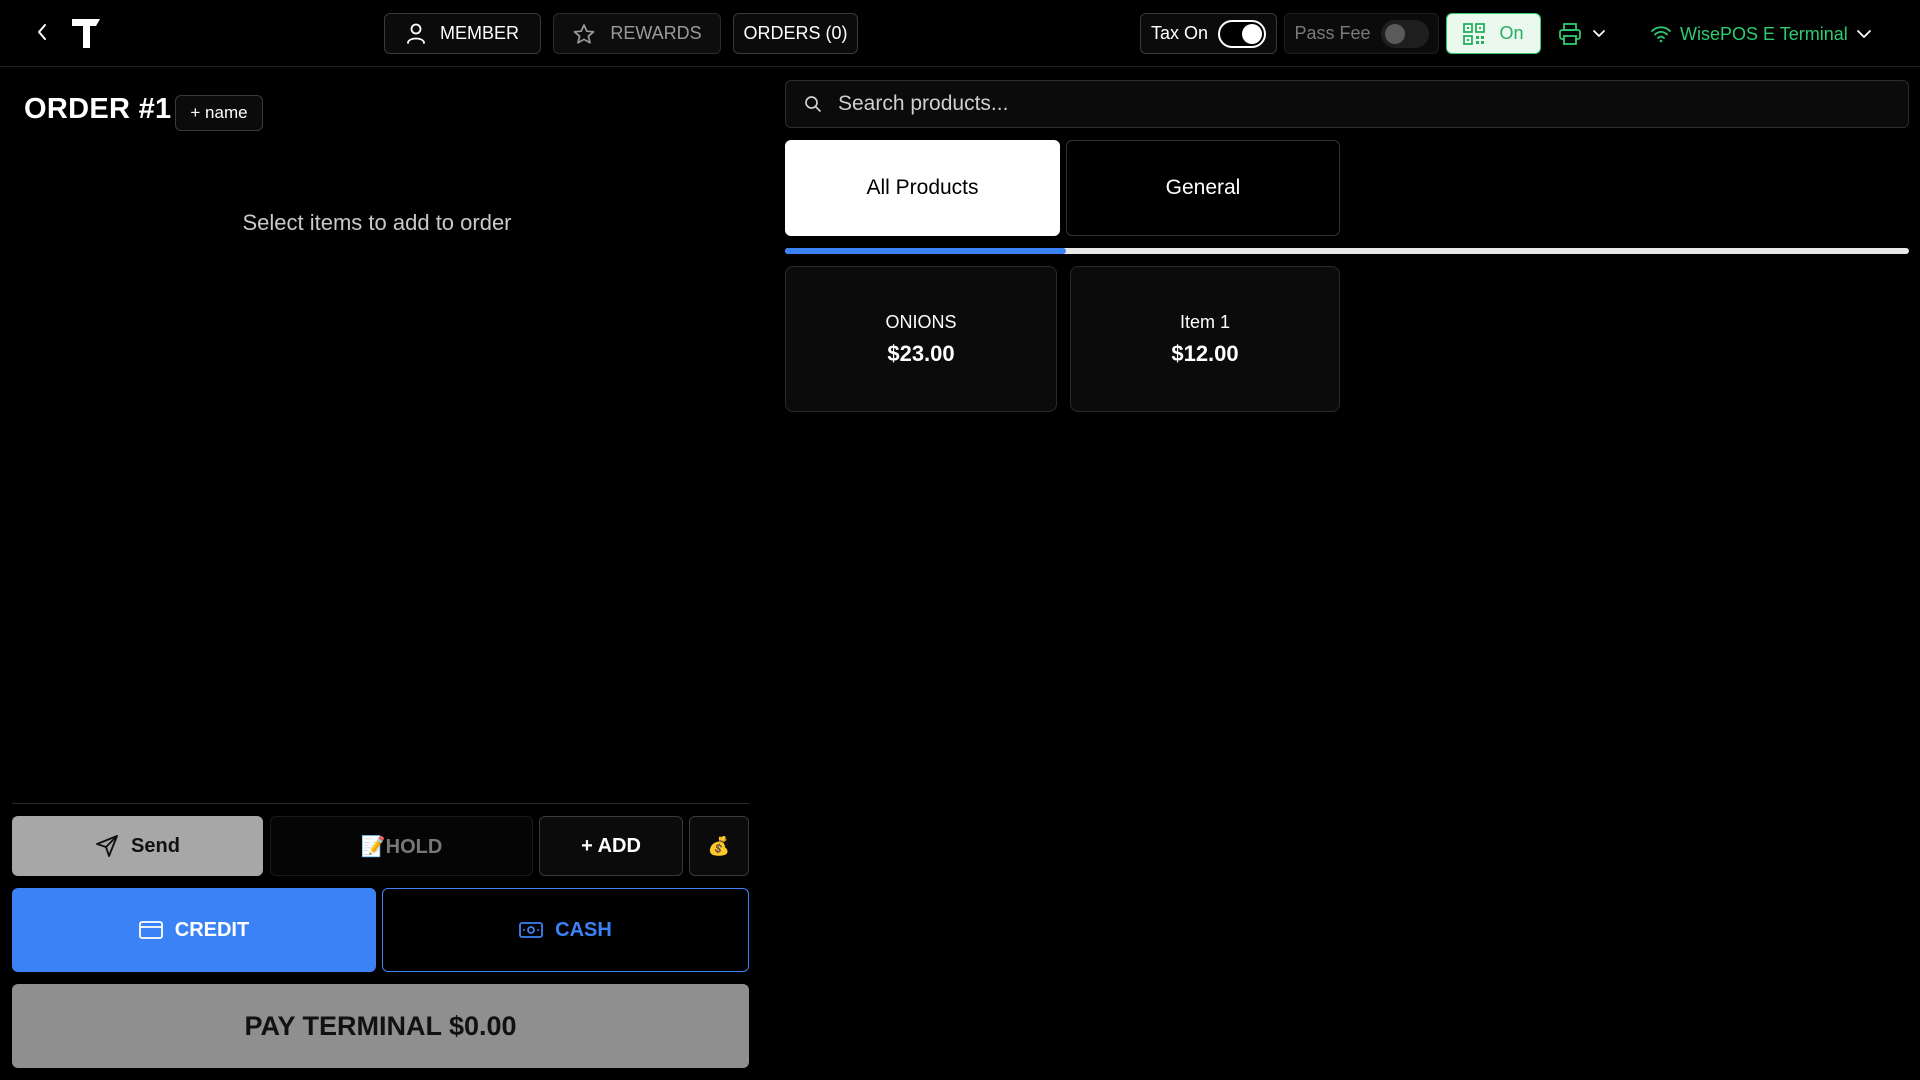  Describe the element at coordinates (1661, 34) in the screenshot. I see `wifi-icon` at that location.